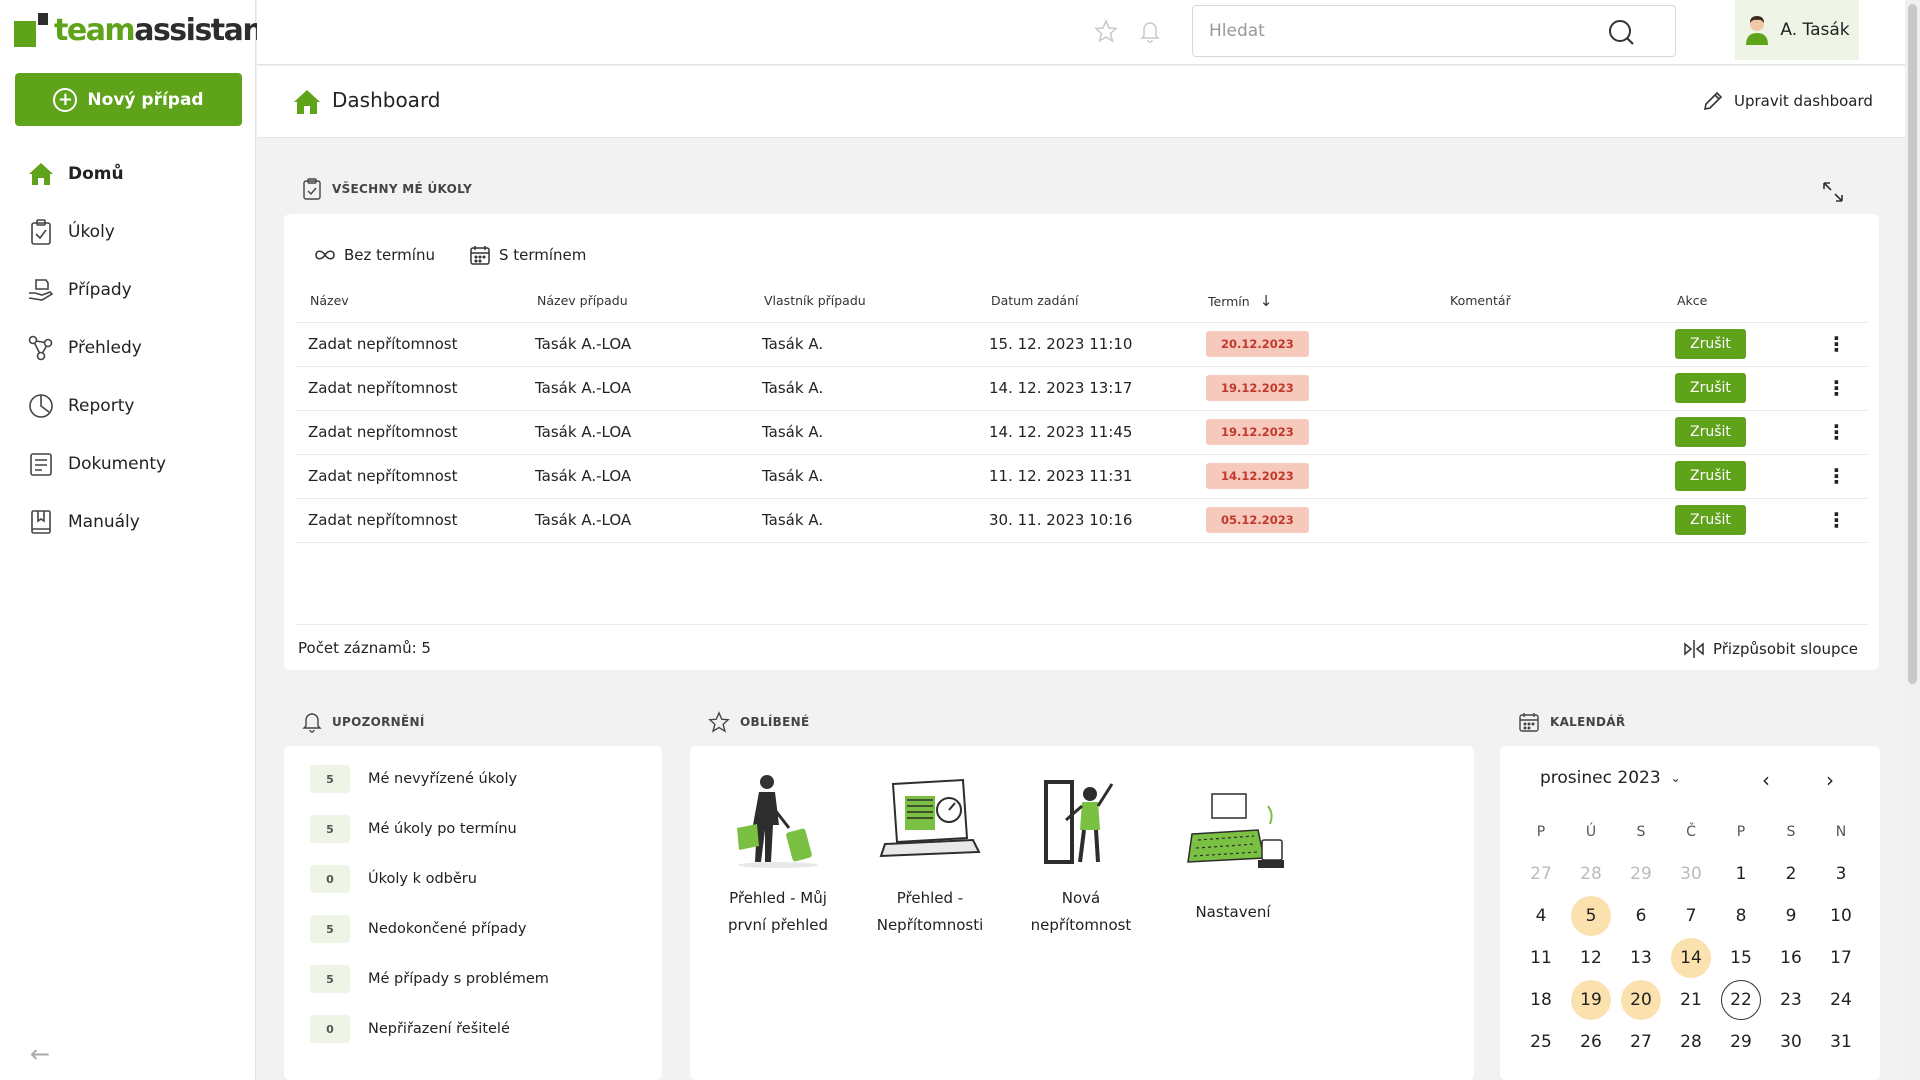  I want to click on column-header-comment: Komentář, so click(1549, 301).